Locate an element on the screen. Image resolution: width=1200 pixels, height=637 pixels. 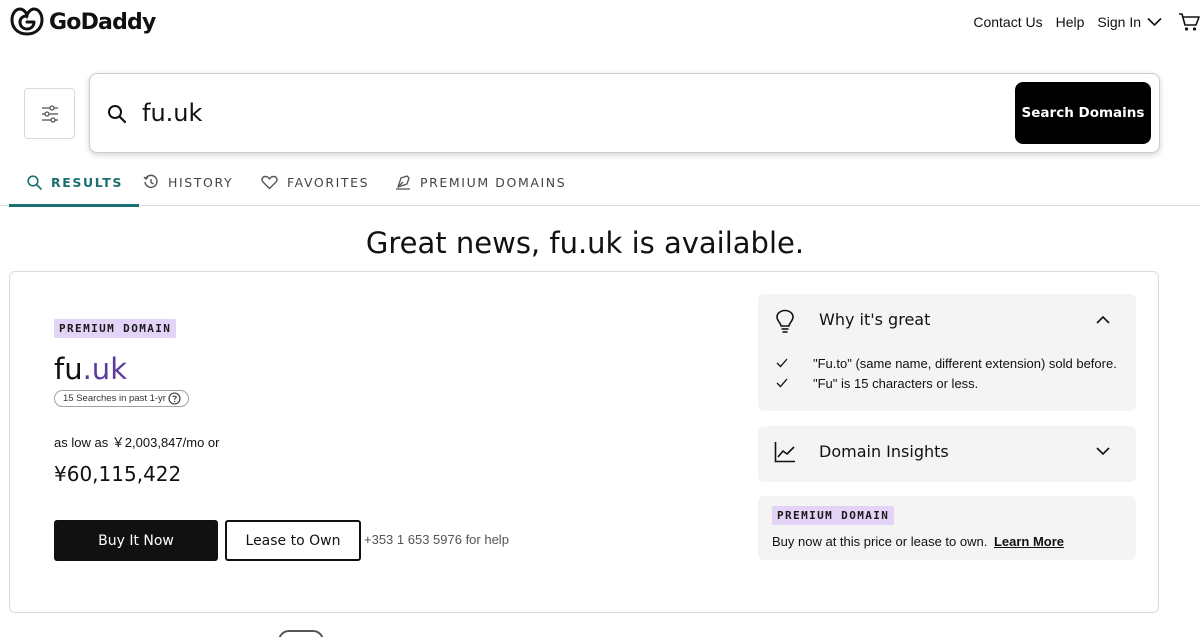
cart-button is located at coordinates (1189, 22).